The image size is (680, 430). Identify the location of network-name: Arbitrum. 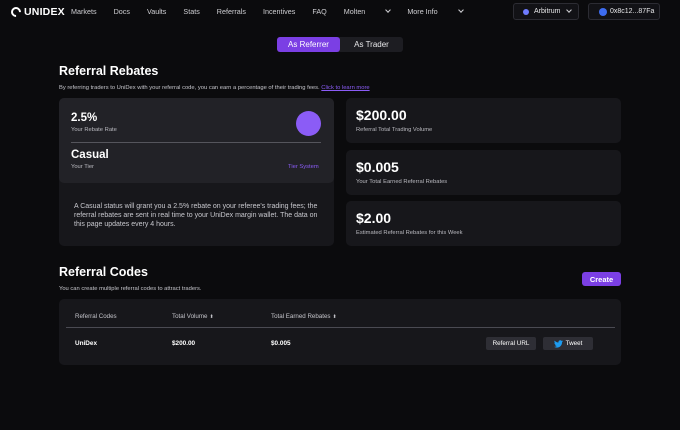
(547, 11).